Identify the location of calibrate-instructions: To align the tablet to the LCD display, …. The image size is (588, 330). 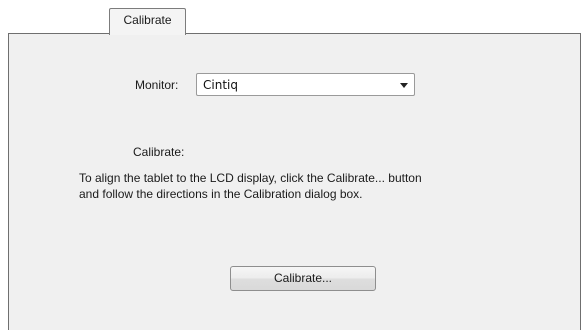
(299, 186).